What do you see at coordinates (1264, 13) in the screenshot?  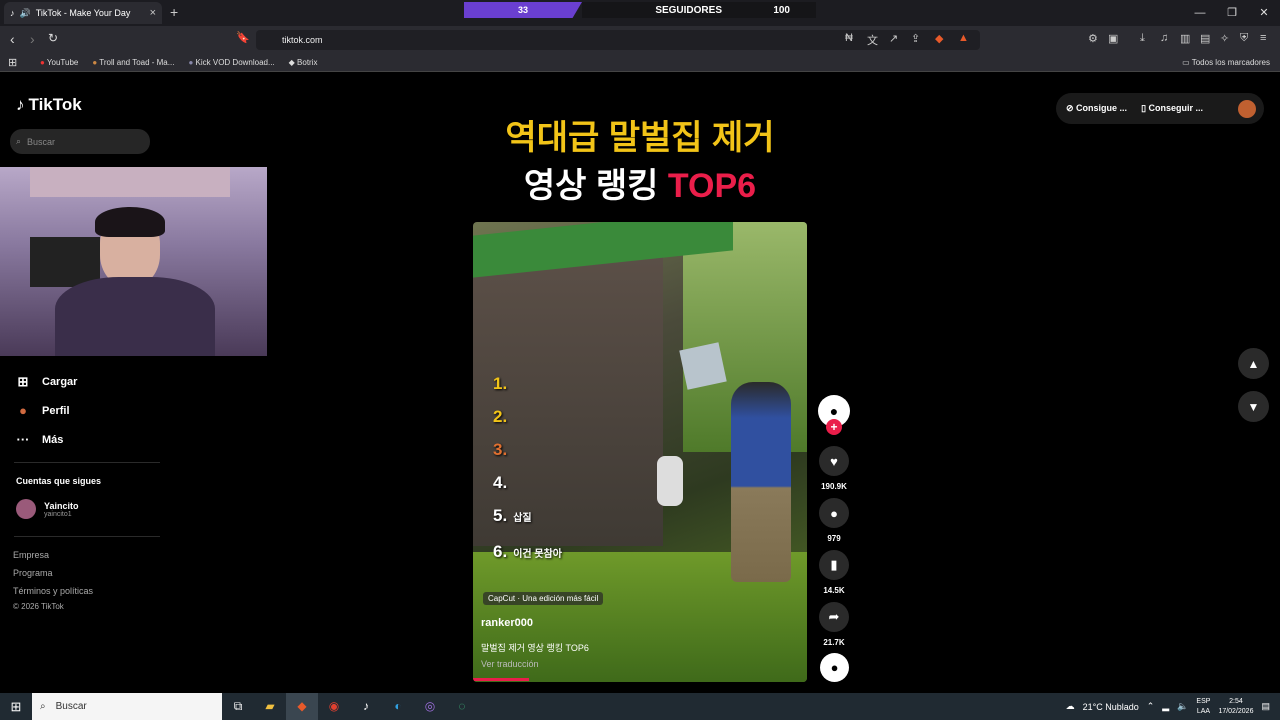 I see `close-window-icon: ✕` at bounding box center [1264, 13].